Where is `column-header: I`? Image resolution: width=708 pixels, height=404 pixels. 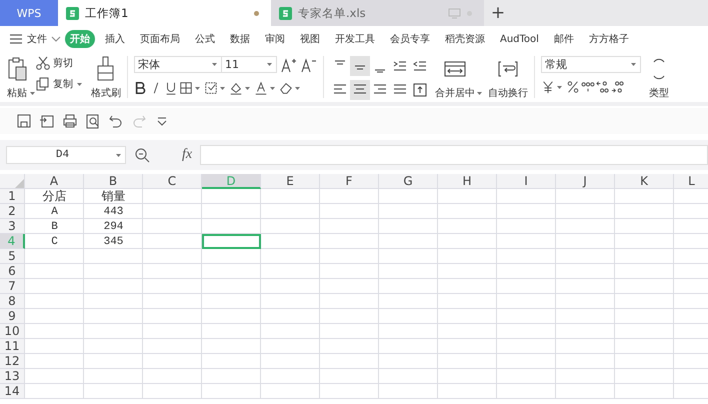
column-header: I is located at coordinates (526, 181).